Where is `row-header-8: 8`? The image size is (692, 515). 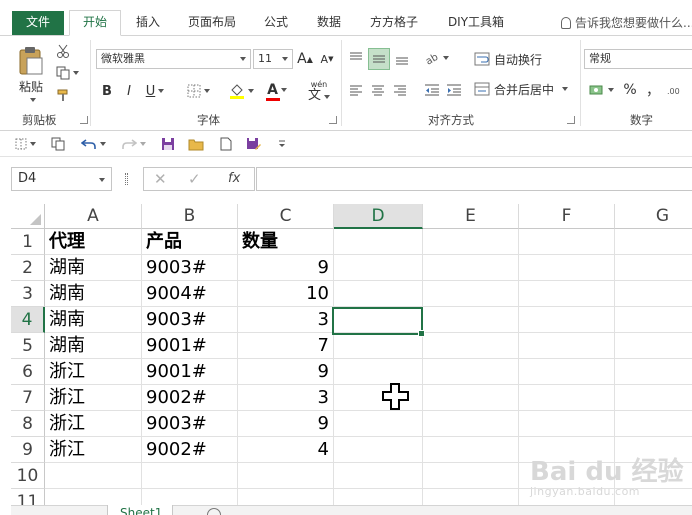 row-header-8: 8 is located at coordinates (28, 424).